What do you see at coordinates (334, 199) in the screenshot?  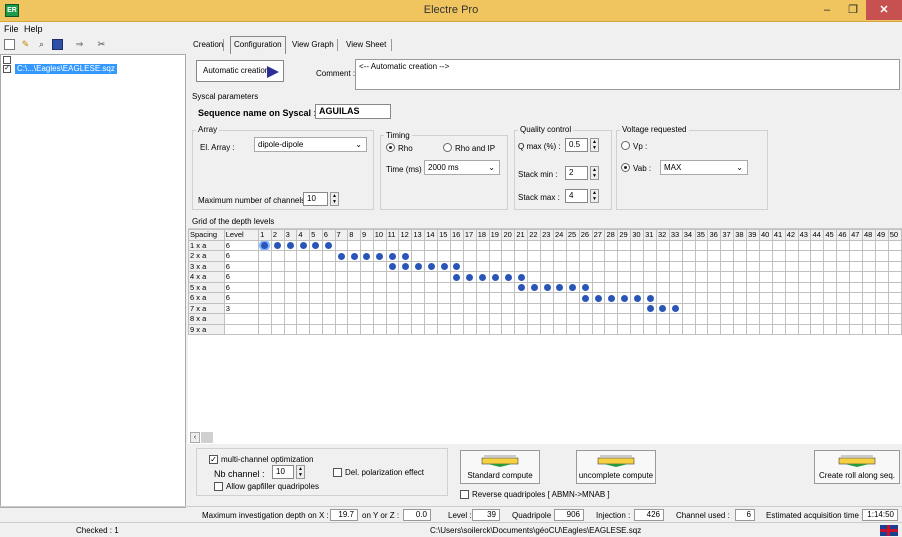 I see `max-channels-spinner: ▲ ▼` at bounding box center [334, 199].